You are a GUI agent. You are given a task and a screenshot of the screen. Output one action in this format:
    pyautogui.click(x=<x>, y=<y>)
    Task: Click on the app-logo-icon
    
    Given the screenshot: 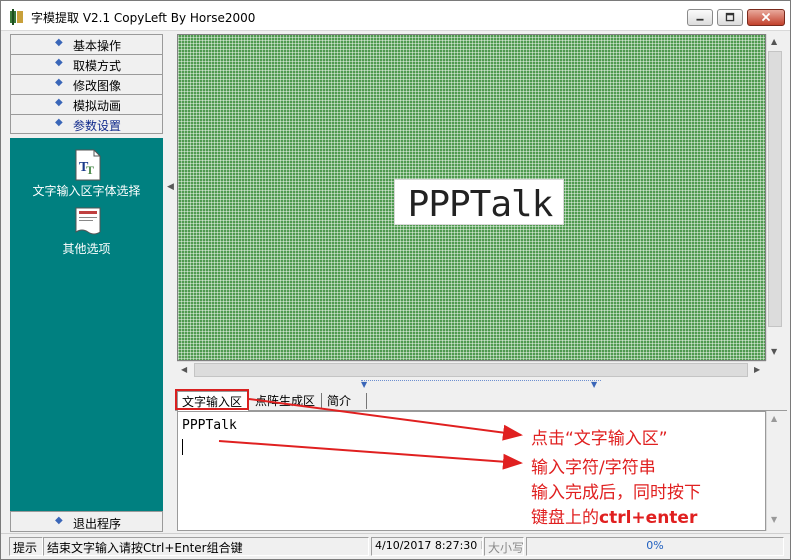 What is the action you would take?
    pyautogui.click(x=16, y=17)
    